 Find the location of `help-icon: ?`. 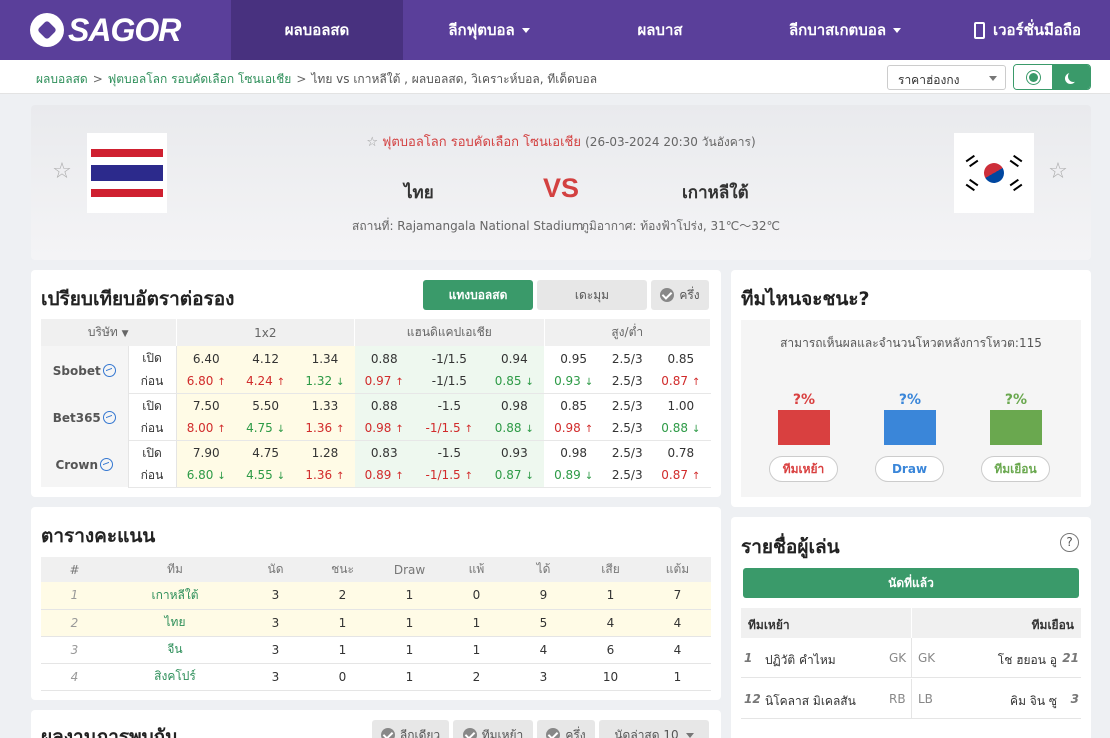

help-icon: ? is located at coordinates (1069, 542).